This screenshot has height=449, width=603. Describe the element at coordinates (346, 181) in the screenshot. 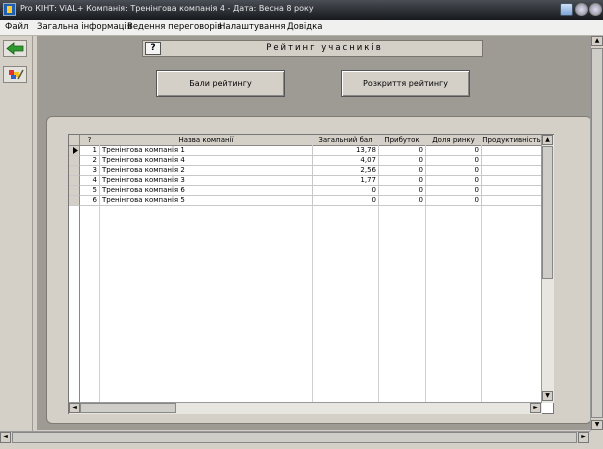

I see `cell-total-score: 1,77` at that location.